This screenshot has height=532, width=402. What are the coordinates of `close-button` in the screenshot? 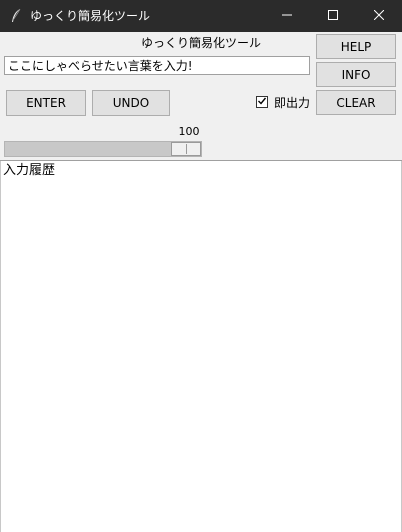 It's located at (379, 16).